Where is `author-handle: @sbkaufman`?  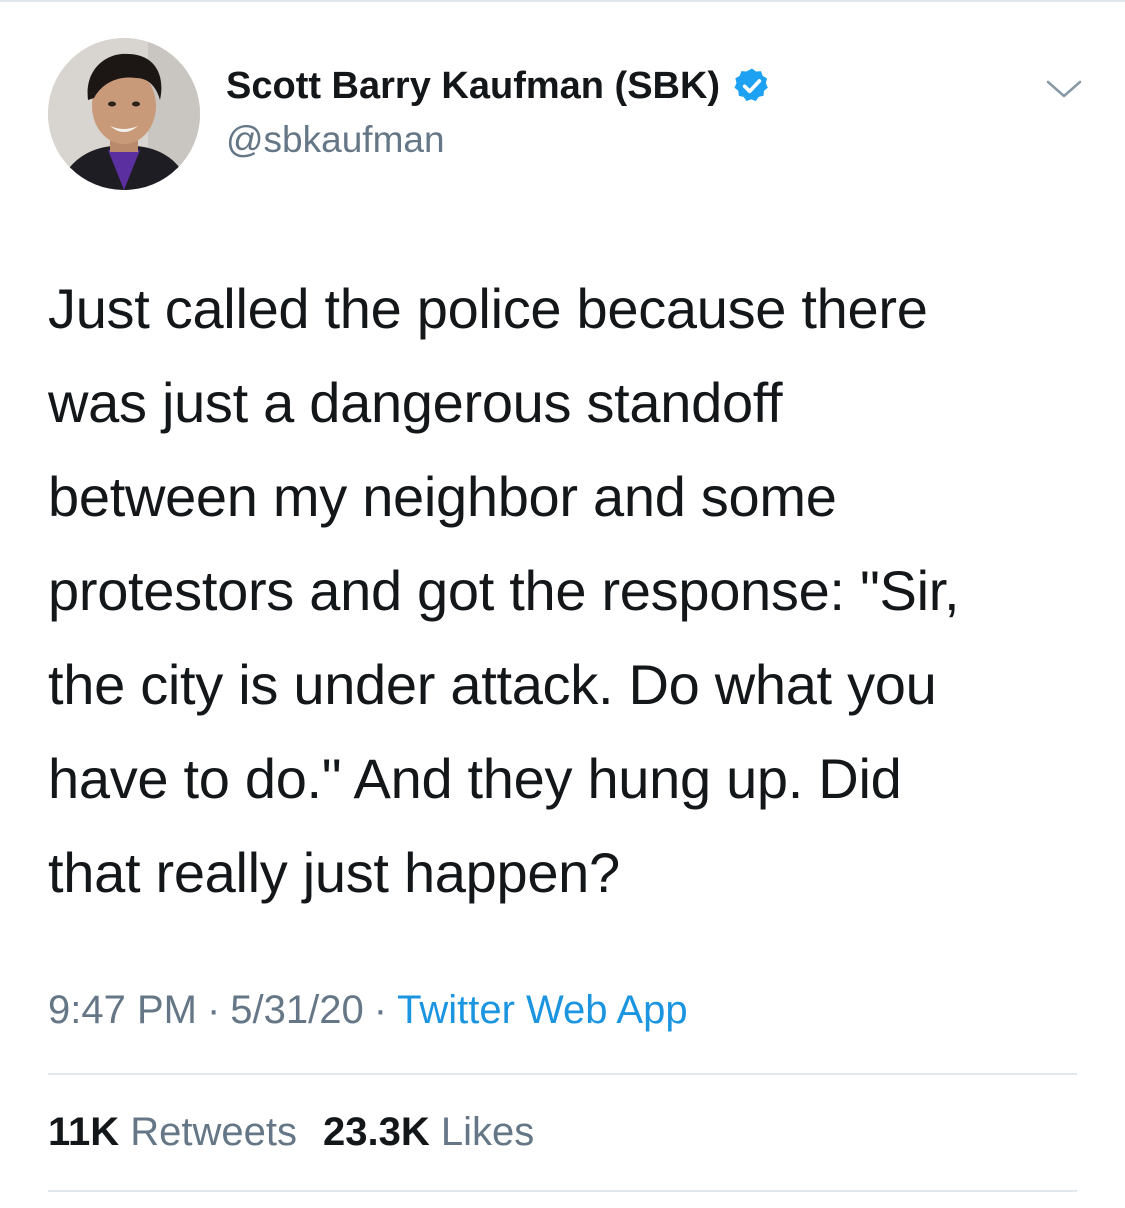
author-handle: @sbkaufman is located at coordinates (335, 140).